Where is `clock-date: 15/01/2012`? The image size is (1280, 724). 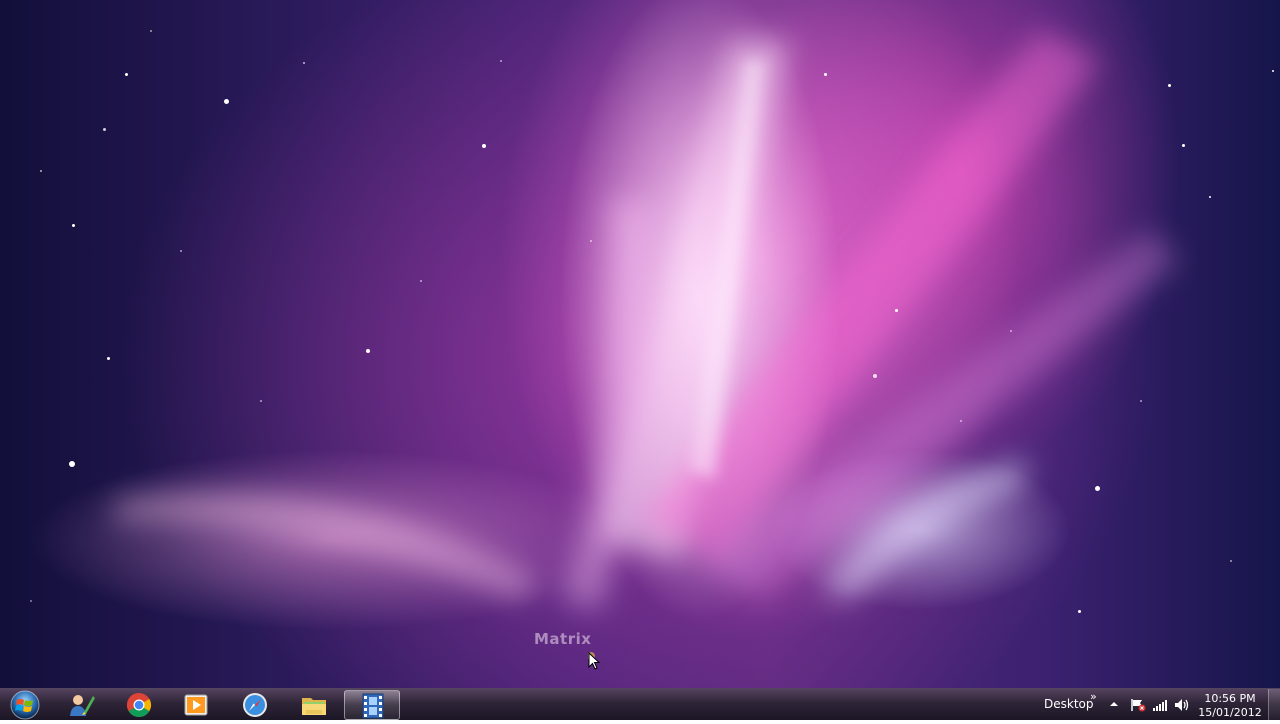 clock-date: 15/01/2012 is located at coordinates (1230, 712).